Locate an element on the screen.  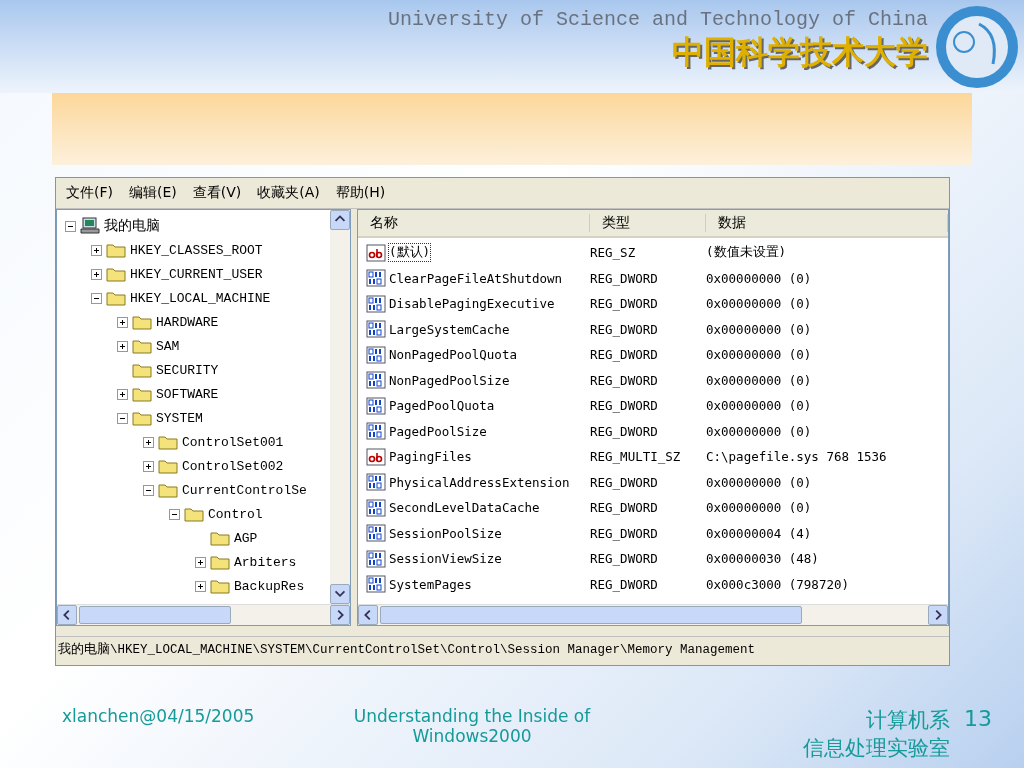
value-name: PhysicalAddressExtension is located at coordinates (479, 482).